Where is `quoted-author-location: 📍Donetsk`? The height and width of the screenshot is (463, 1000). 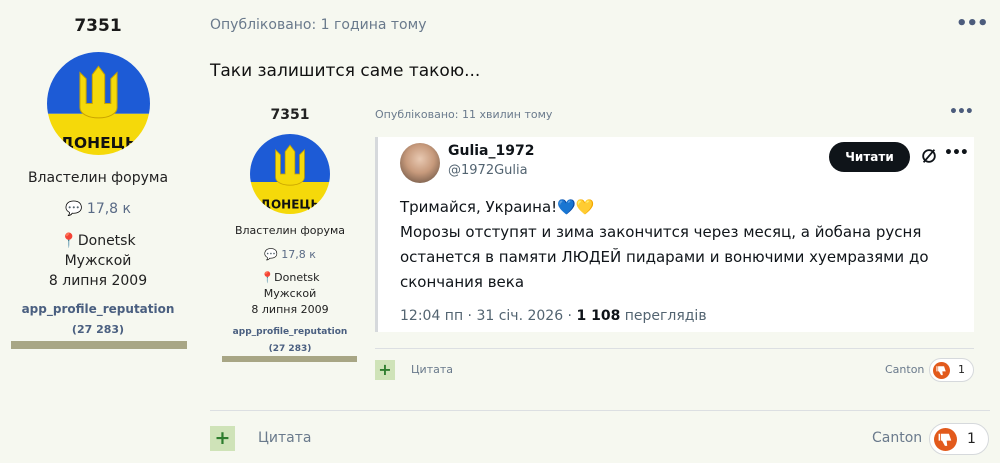 quoted-author-location: 📍Donetsk is located at coordinates (290, 277).